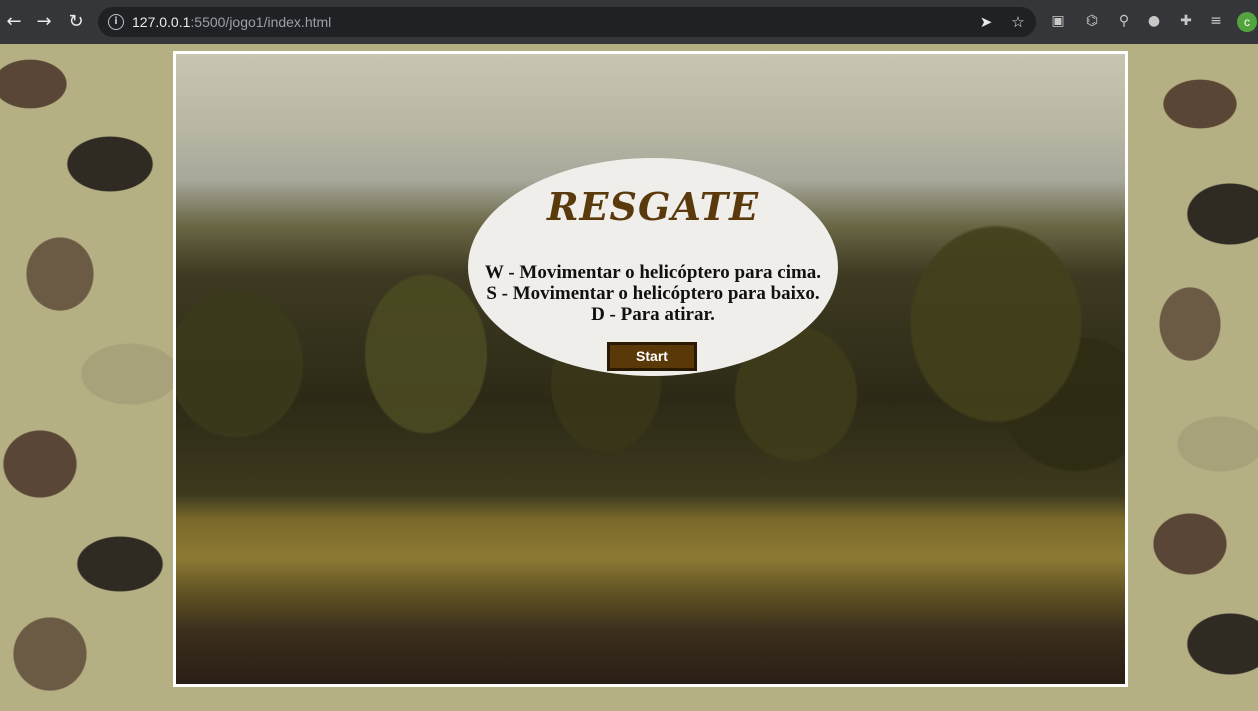  What do you see at coordinates (161, 22) in the screenshot?
I see `url-host: 127.0.0.1` at bounding box center [161, 22].